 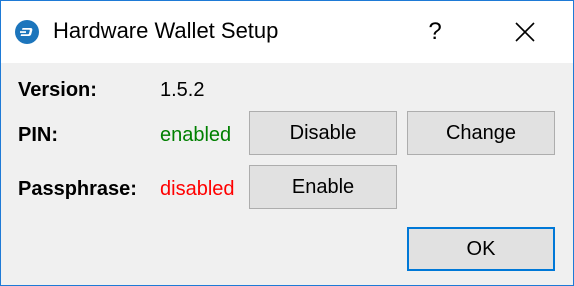 What do you see at coordinates (166, 30) in the screenshot?
I see `window-title: Hardware Wallet Setup` at bounding box center [166, 30].